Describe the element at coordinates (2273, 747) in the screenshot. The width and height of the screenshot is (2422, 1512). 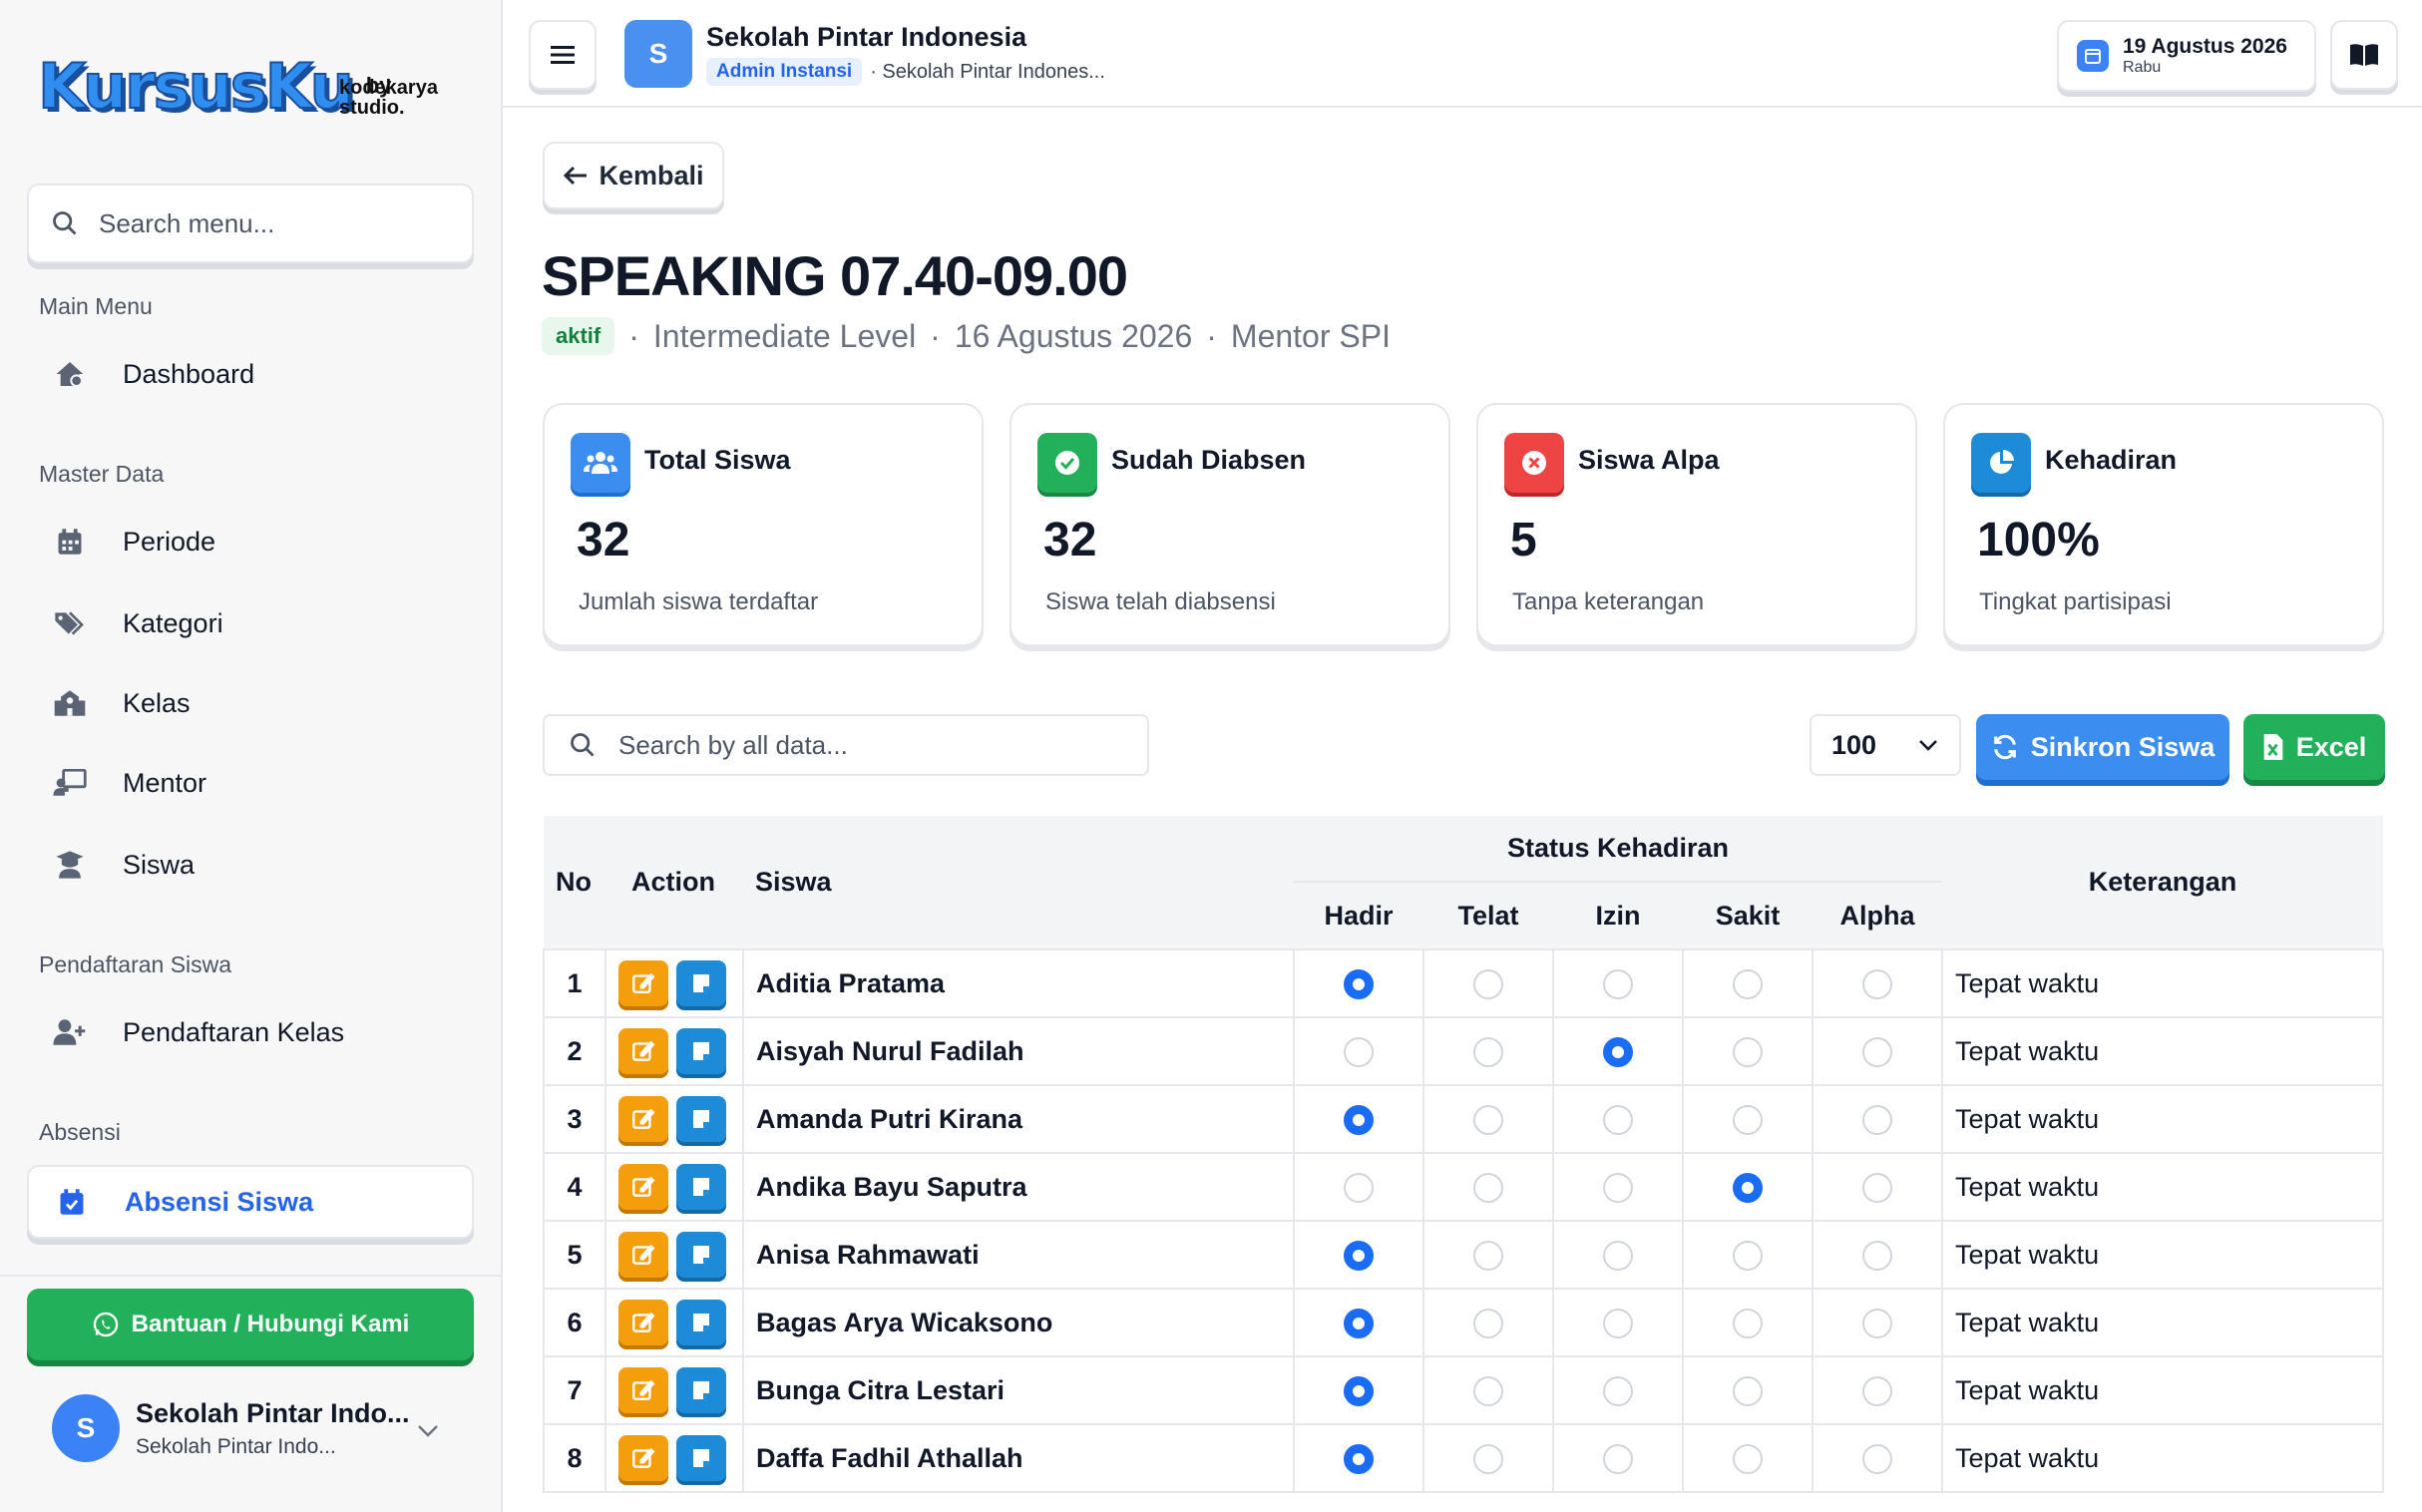
I see `file-excel-icon` at that location.